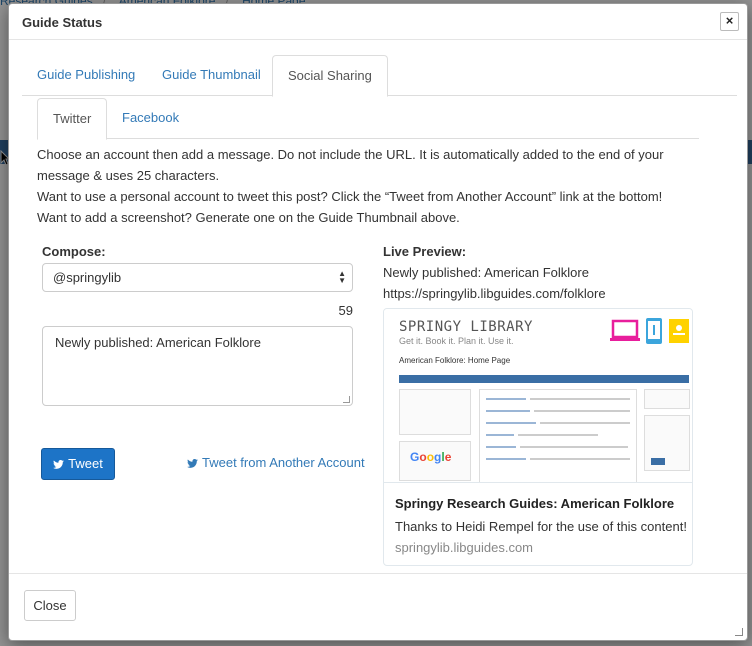  What do you see at coordinates (50, 605) in the screenshot?
I see `close-button: Close` at bounding box center [50, 605].